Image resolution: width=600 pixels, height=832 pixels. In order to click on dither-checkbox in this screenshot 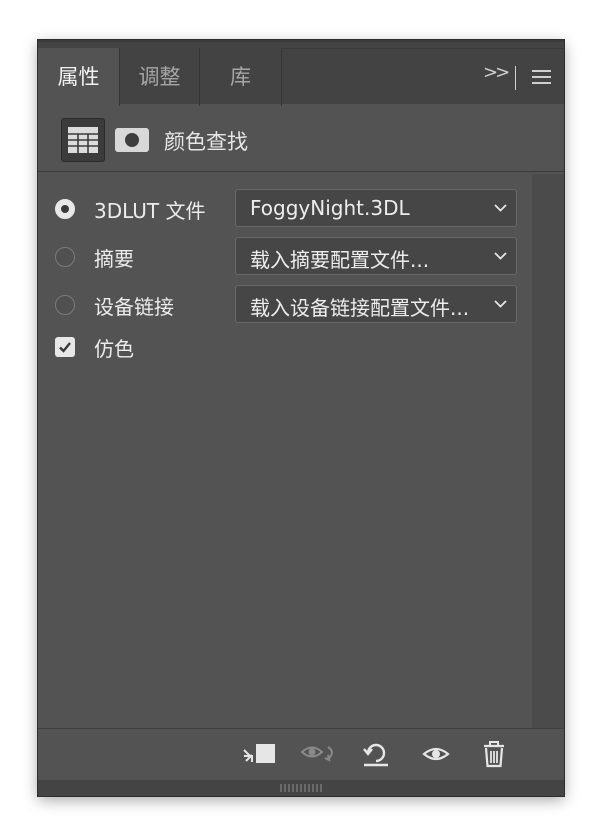, I will do `click(65, 347)`.